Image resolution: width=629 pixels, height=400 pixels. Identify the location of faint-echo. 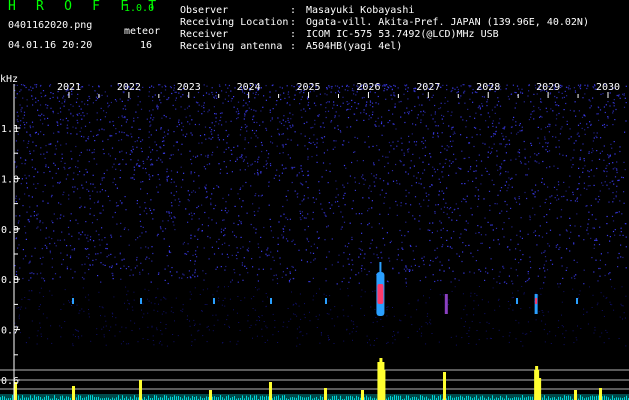
(73, 301).